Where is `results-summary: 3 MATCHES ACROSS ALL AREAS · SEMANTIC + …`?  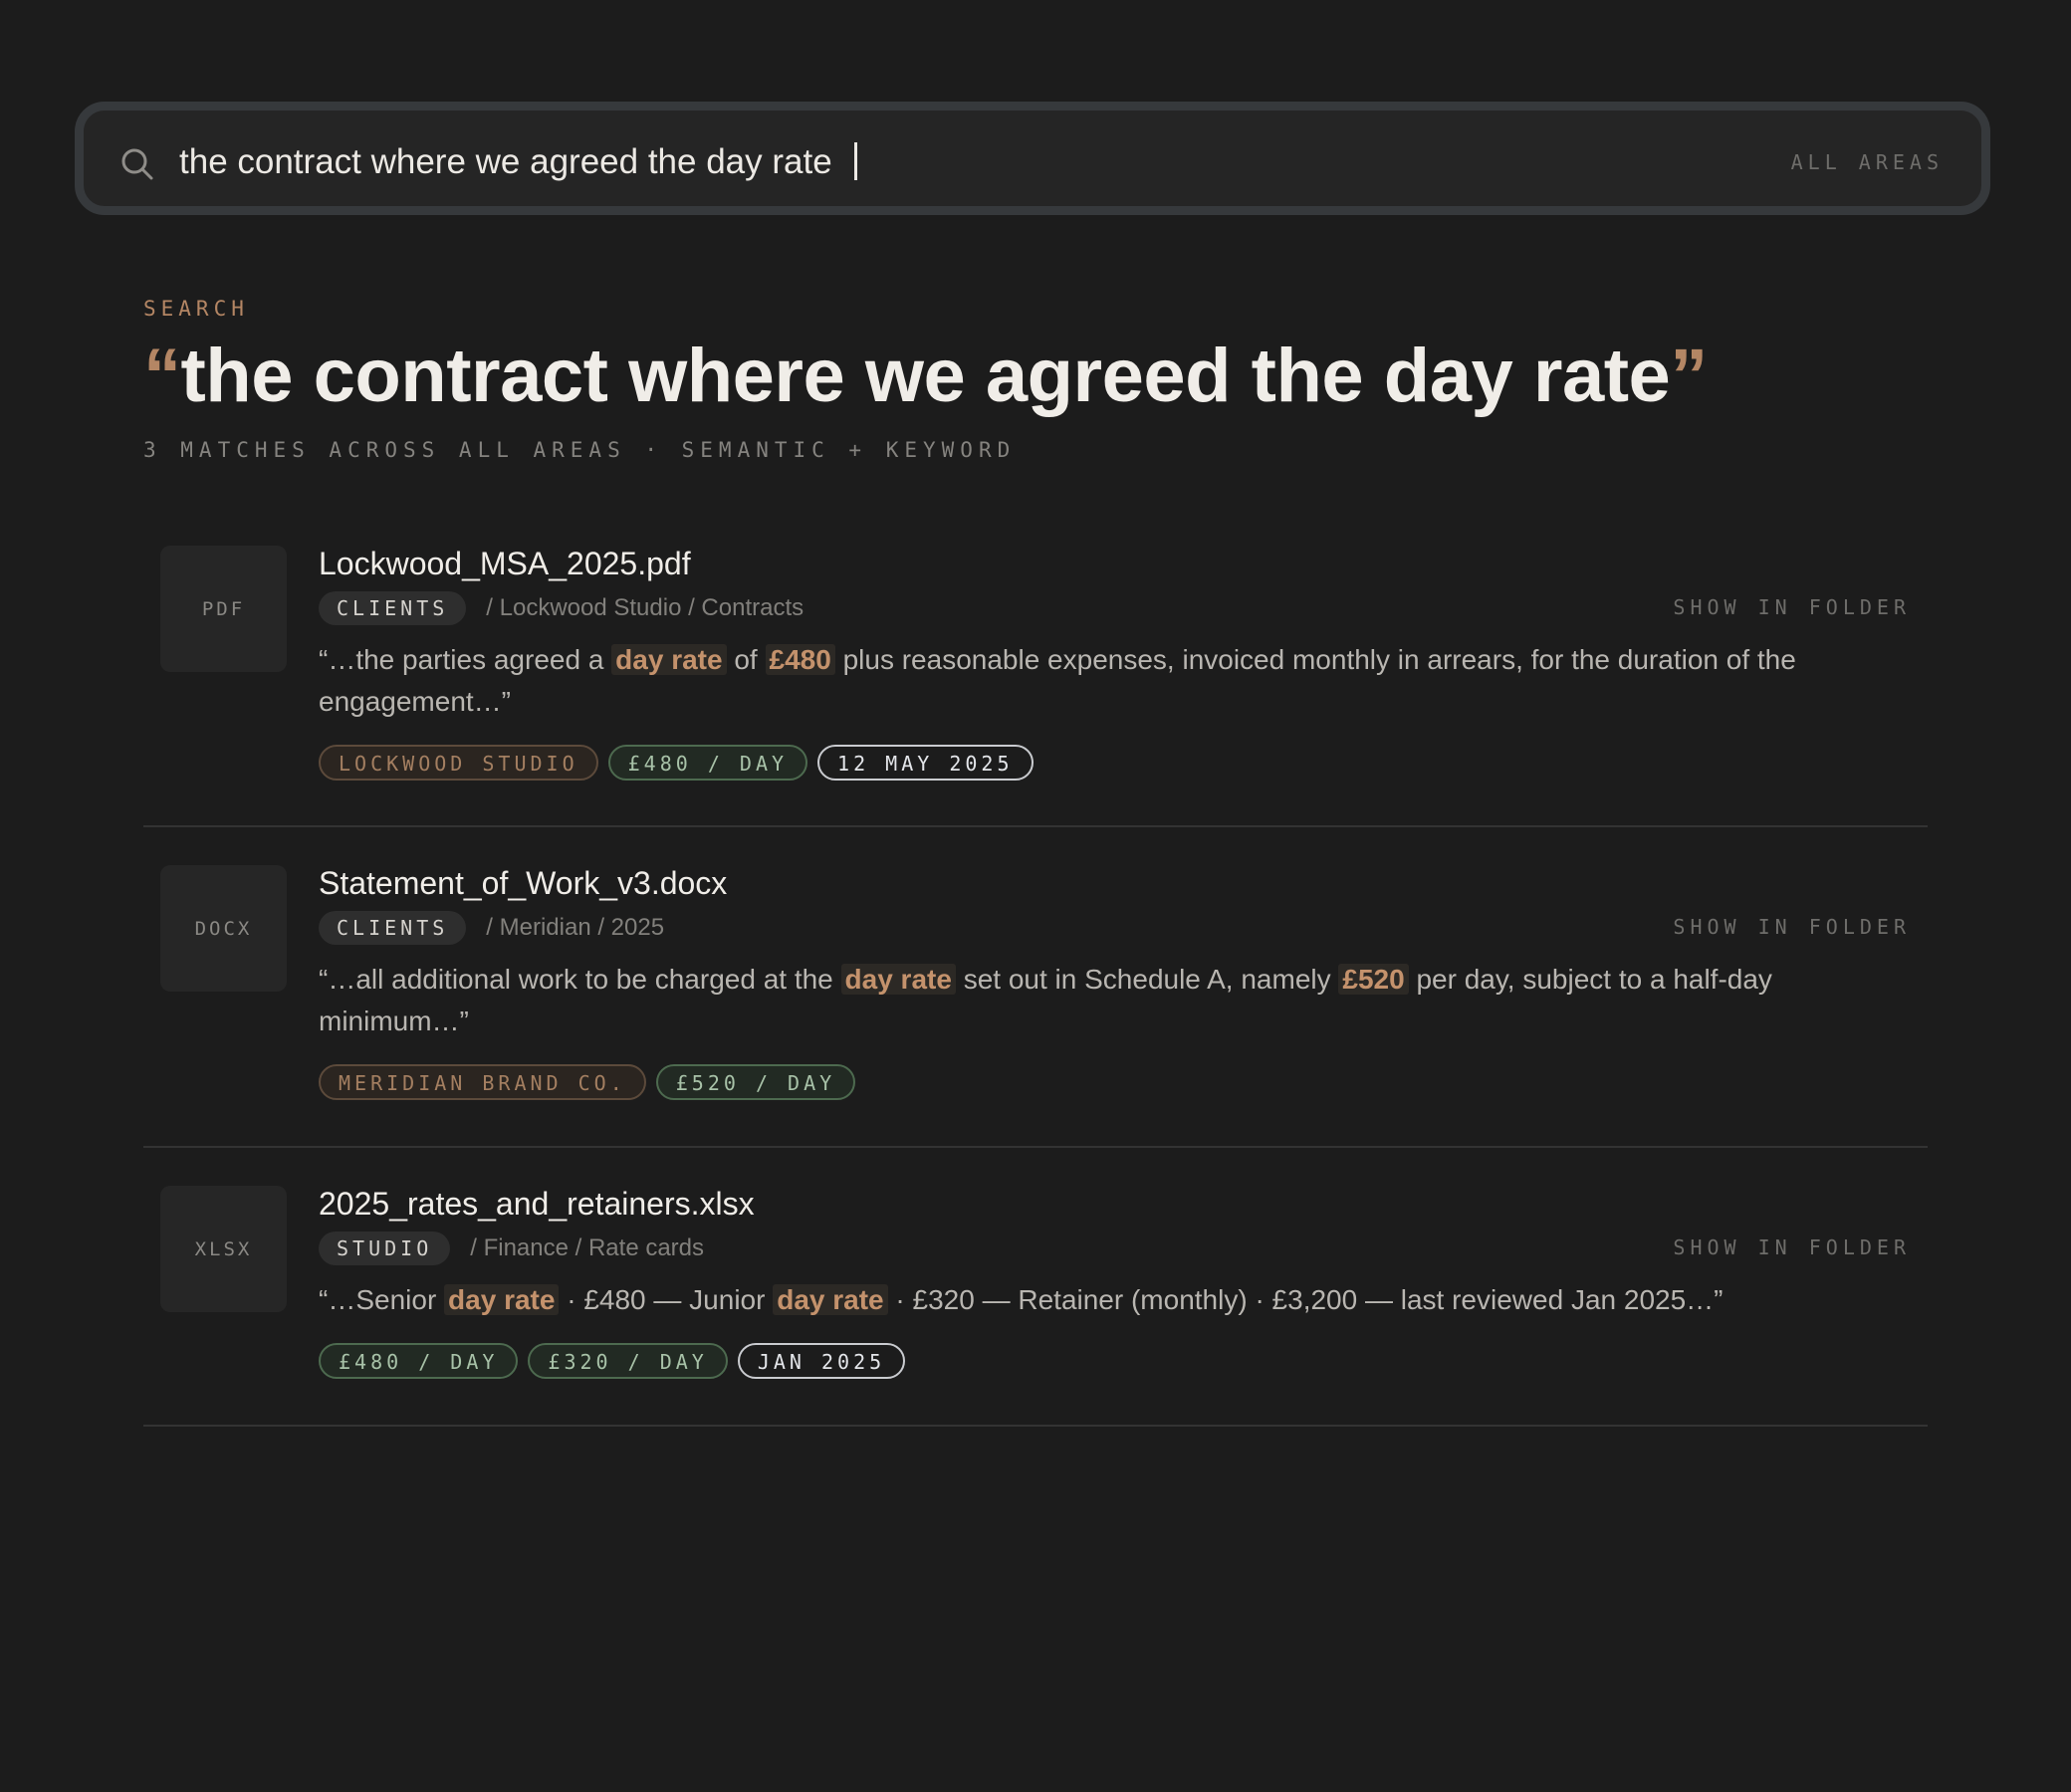
results-summary: 3 MATCHES ACROSS ALL AREAS · SEMANTIC + … is located at coordinates (580, 450).